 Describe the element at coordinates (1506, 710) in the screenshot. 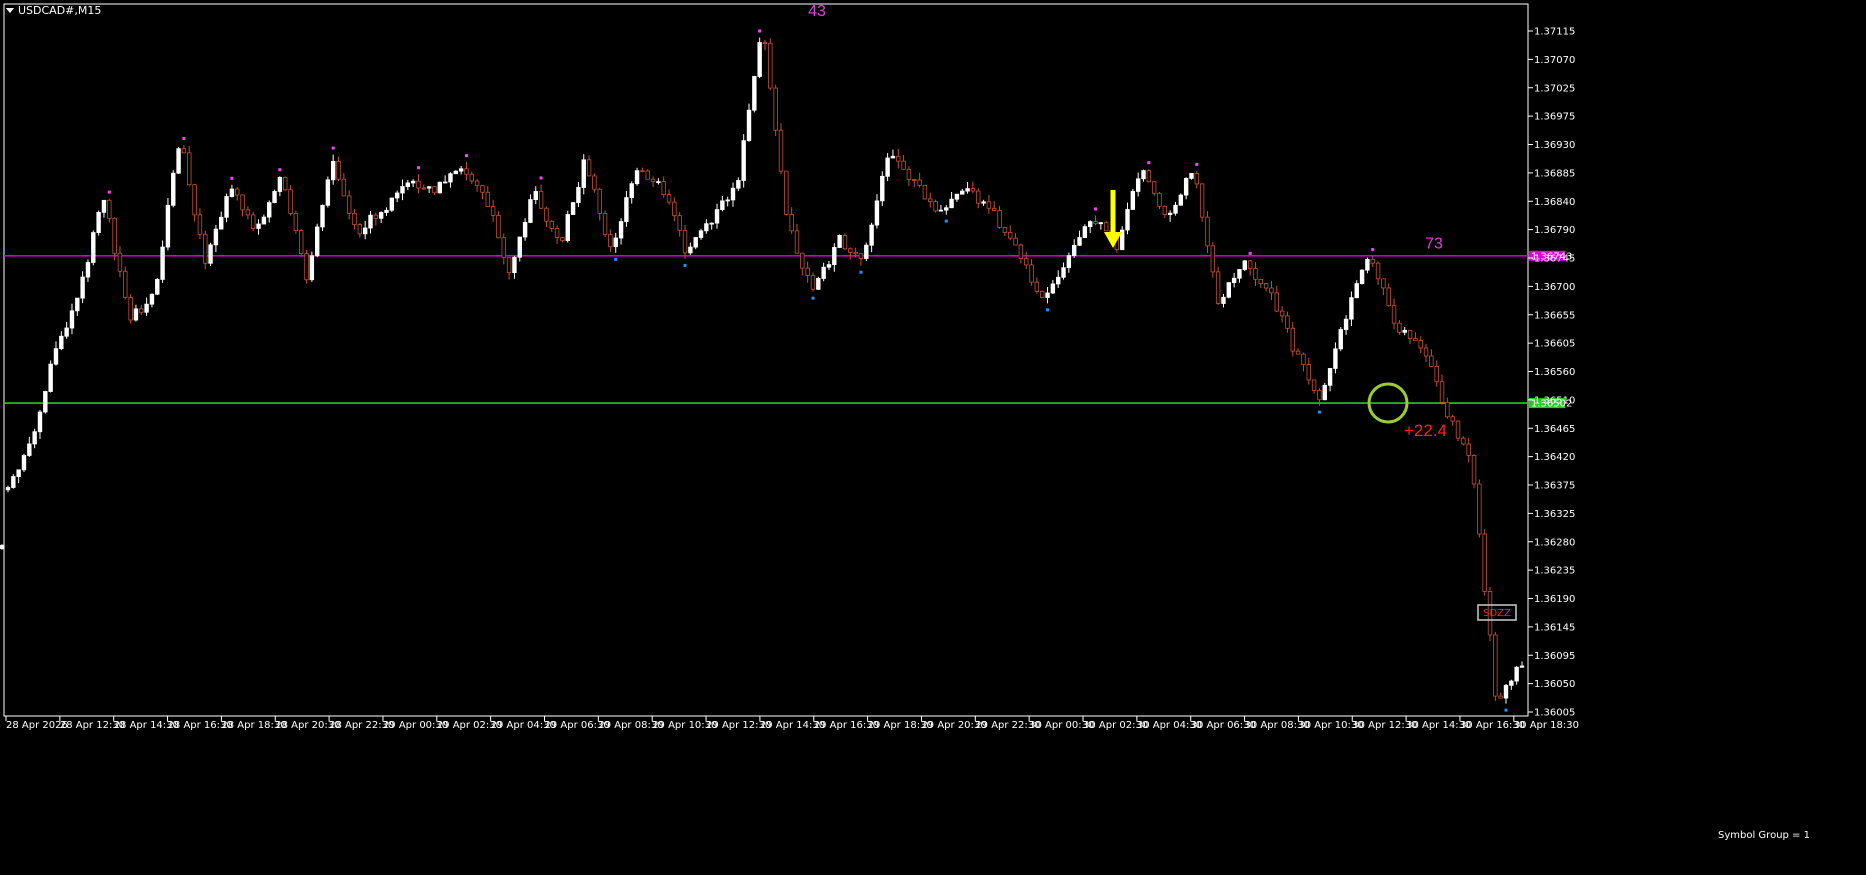

I see `swing-marker` at that location.